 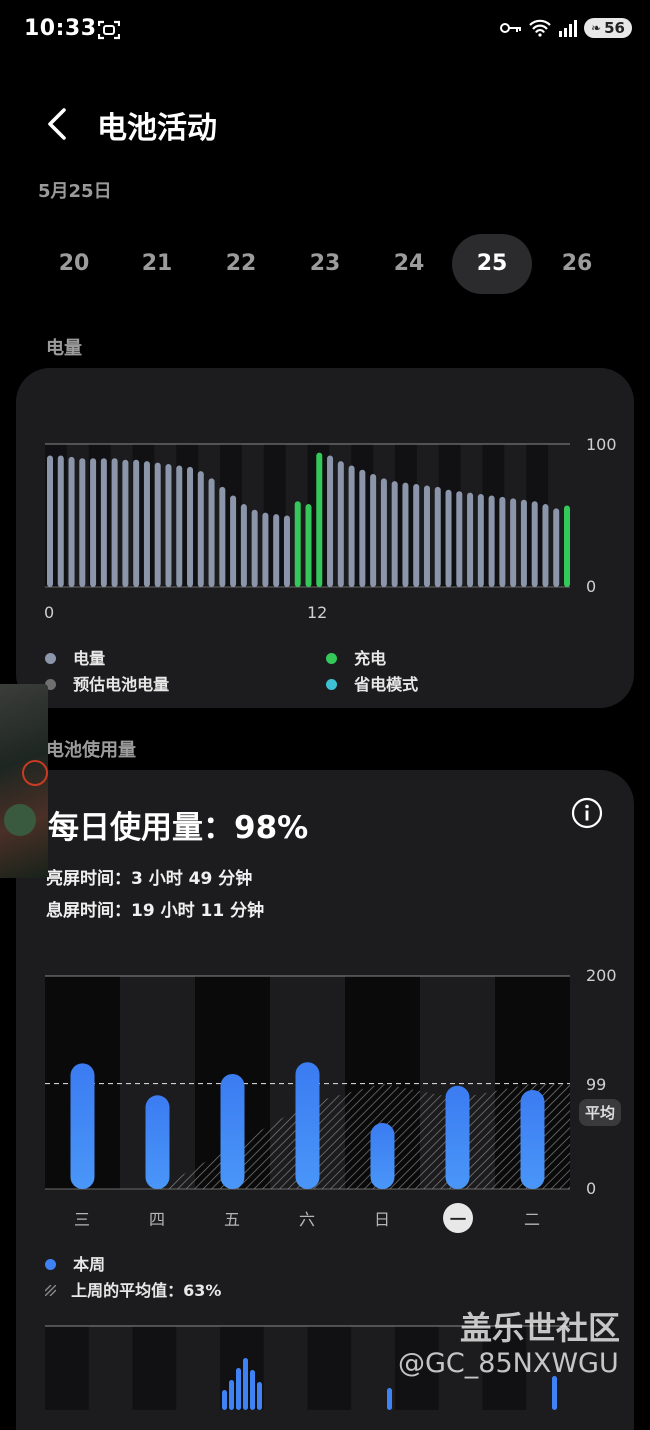 I want to click on average-badge: 平均, so click(x=600, y=1112).